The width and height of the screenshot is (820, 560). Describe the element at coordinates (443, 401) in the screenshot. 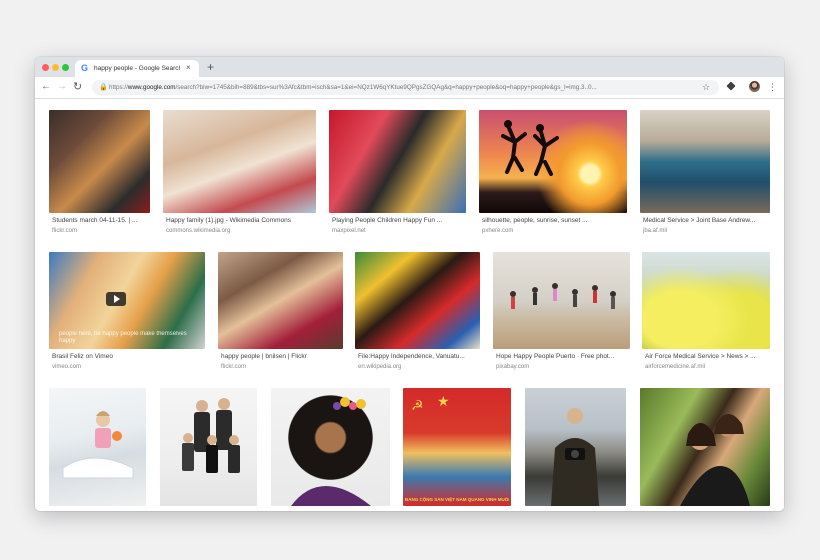

I see `star-icon: ★` at that location.